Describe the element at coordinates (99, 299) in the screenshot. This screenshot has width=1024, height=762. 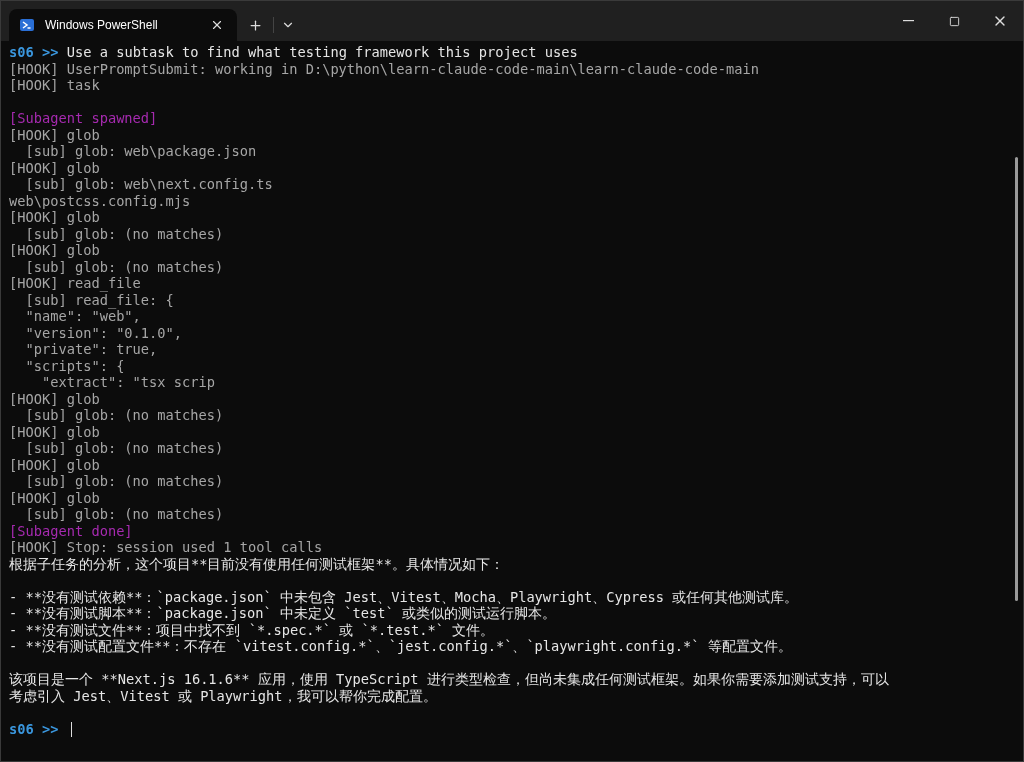
I see `log-line: [sub] read_file: {` at that location.